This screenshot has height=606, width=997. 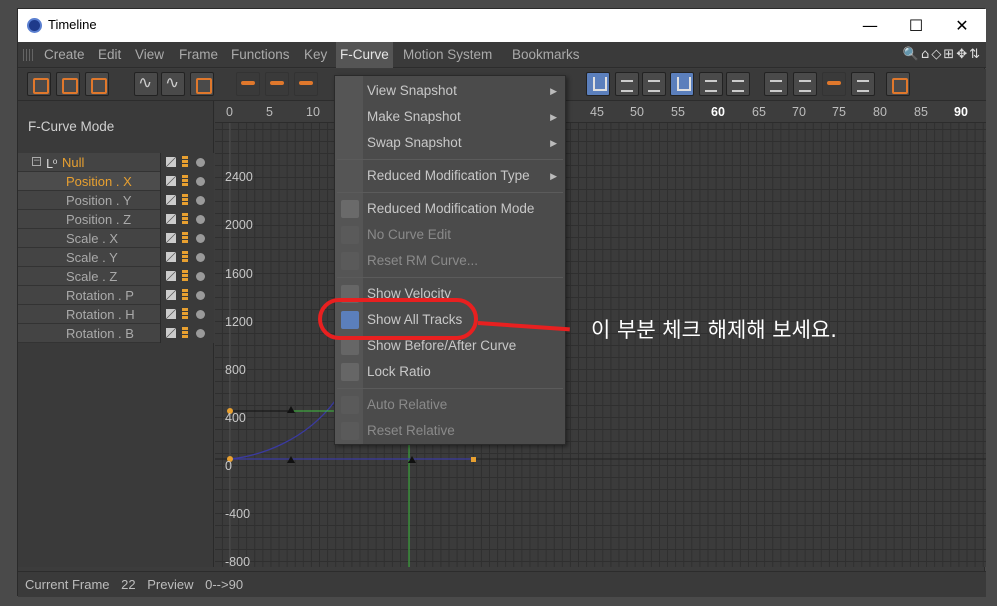 I want to click on menu-item-make-snapshot: Make Snapshot ▶, so click(x=450, y=117).